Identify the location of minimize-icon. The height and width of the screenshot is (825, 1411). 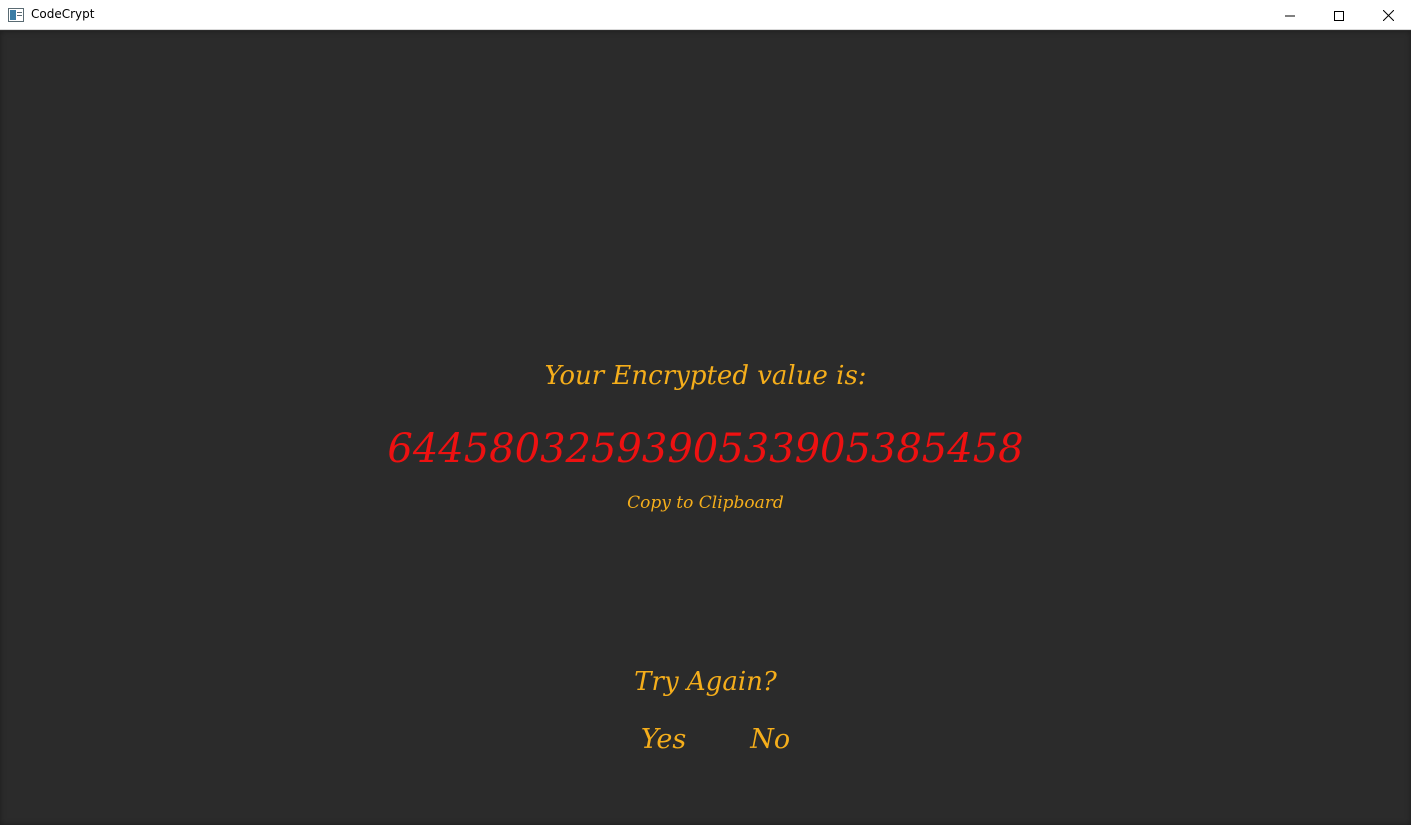
(1290, 15).